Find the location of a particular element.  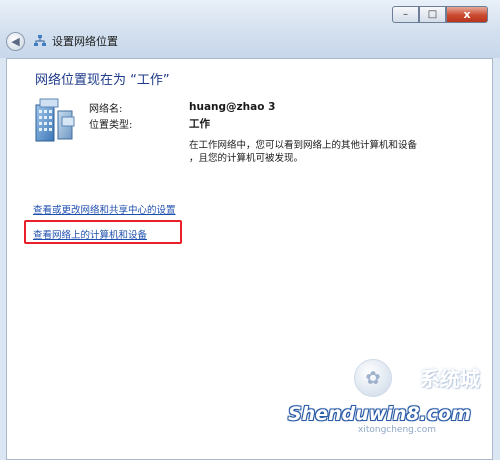

description-line-1: 在工作网络中，您可以看到网络上的其他计算机和设备 is located at coordinates (303, 145).